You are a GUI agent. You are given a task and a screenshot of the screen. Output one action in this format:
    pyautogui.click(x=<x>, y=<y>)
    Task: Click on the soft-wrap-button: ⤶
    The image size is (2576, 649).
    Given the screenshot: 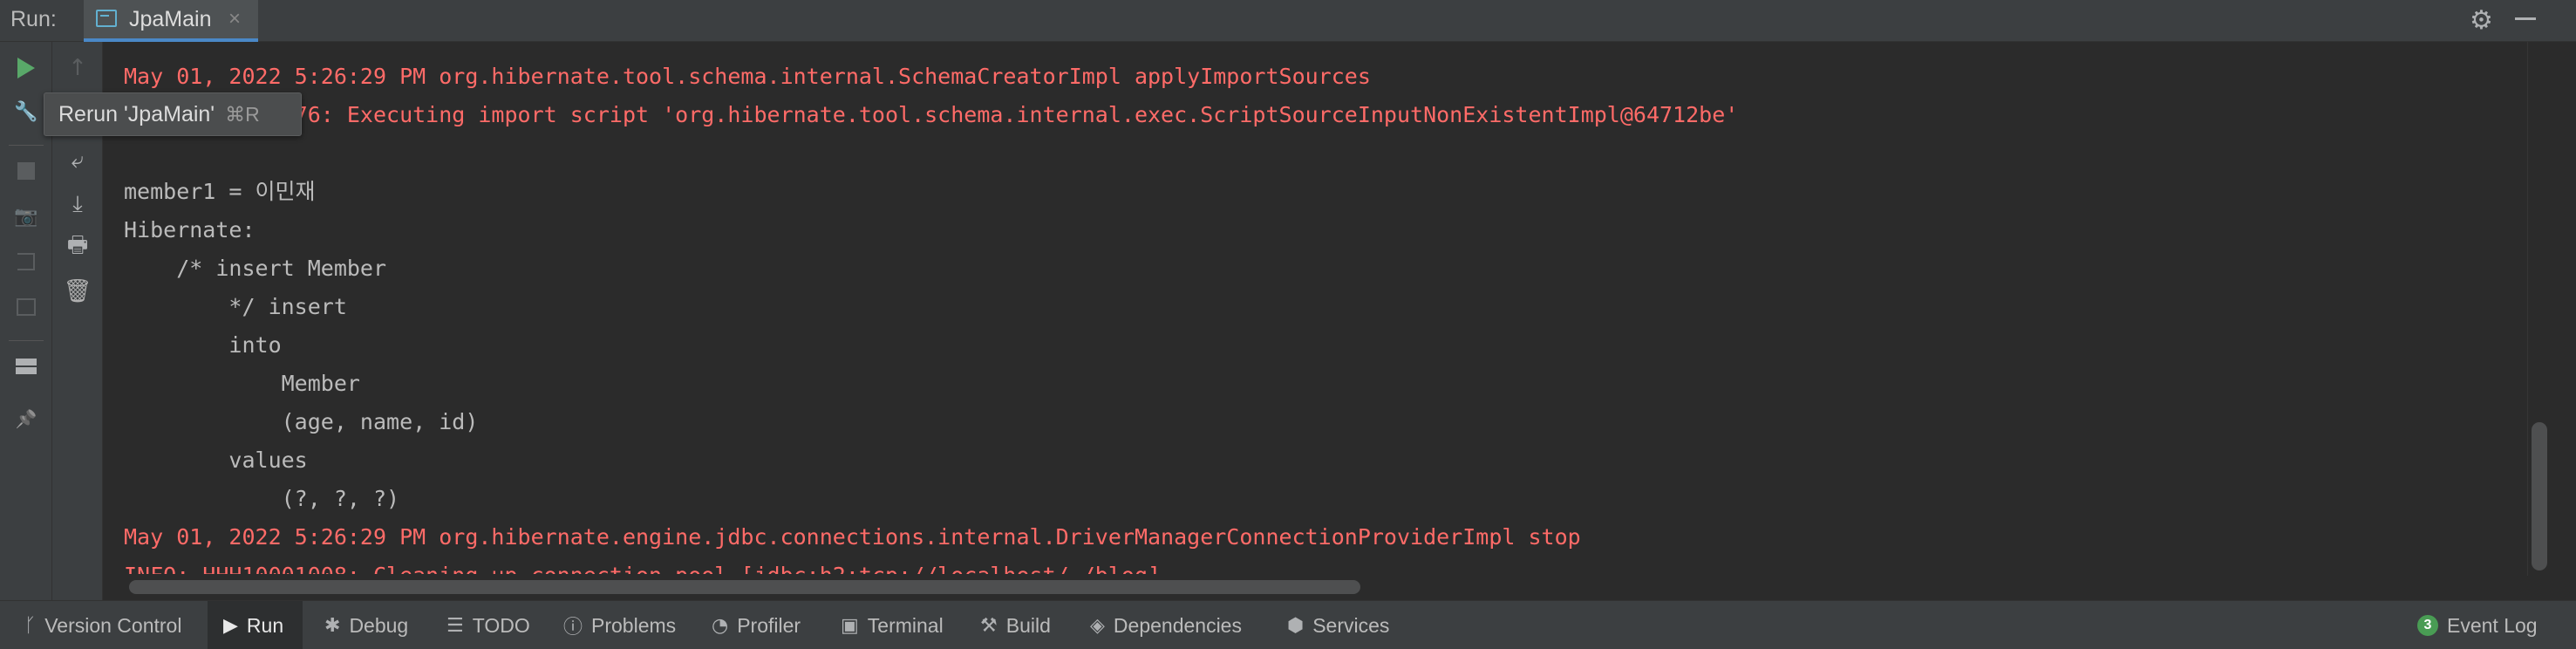 What is the action you would take?
    pyautogui.click(x=77, y=160)
    